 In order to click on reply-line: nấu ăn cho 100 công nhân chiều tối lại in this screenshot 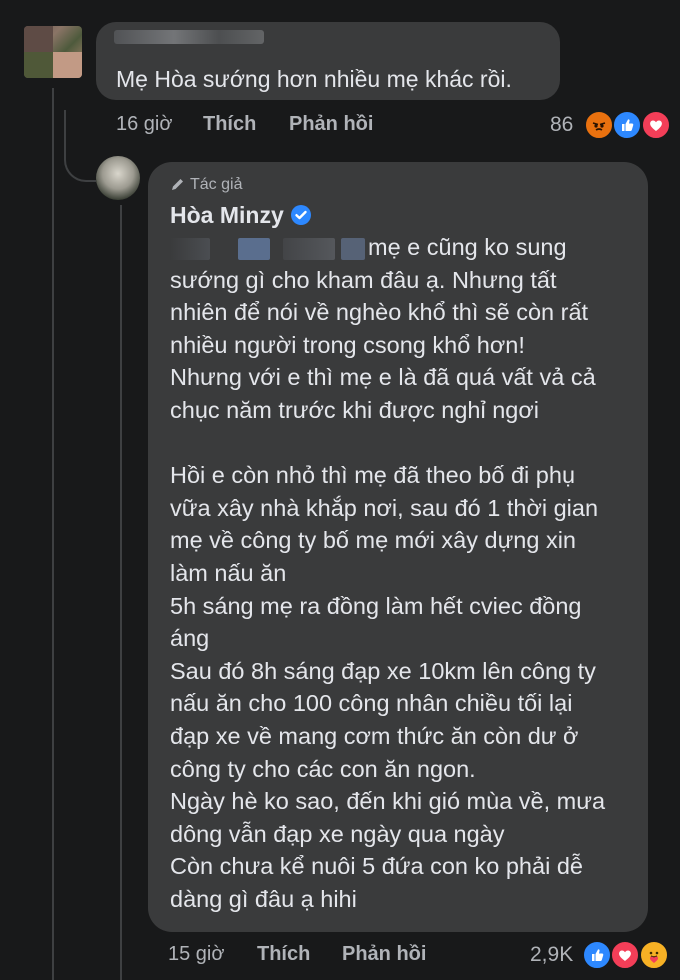, I will do `click(371, 703)`.